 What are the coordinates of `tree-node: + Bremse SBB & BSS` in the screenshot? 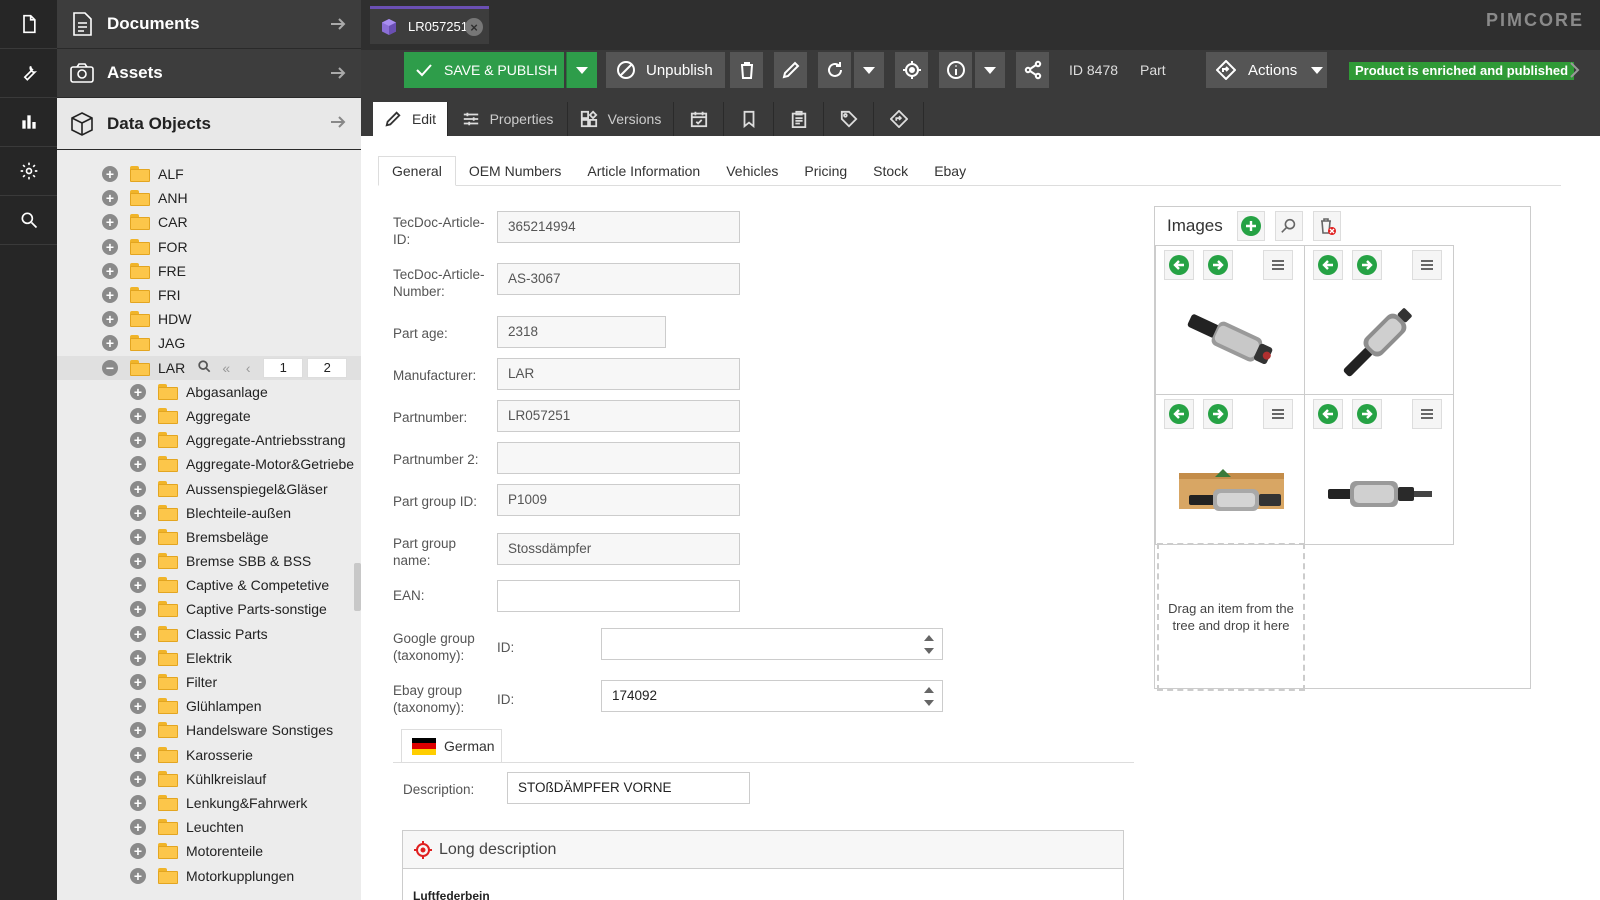 It's located at (209, 561).